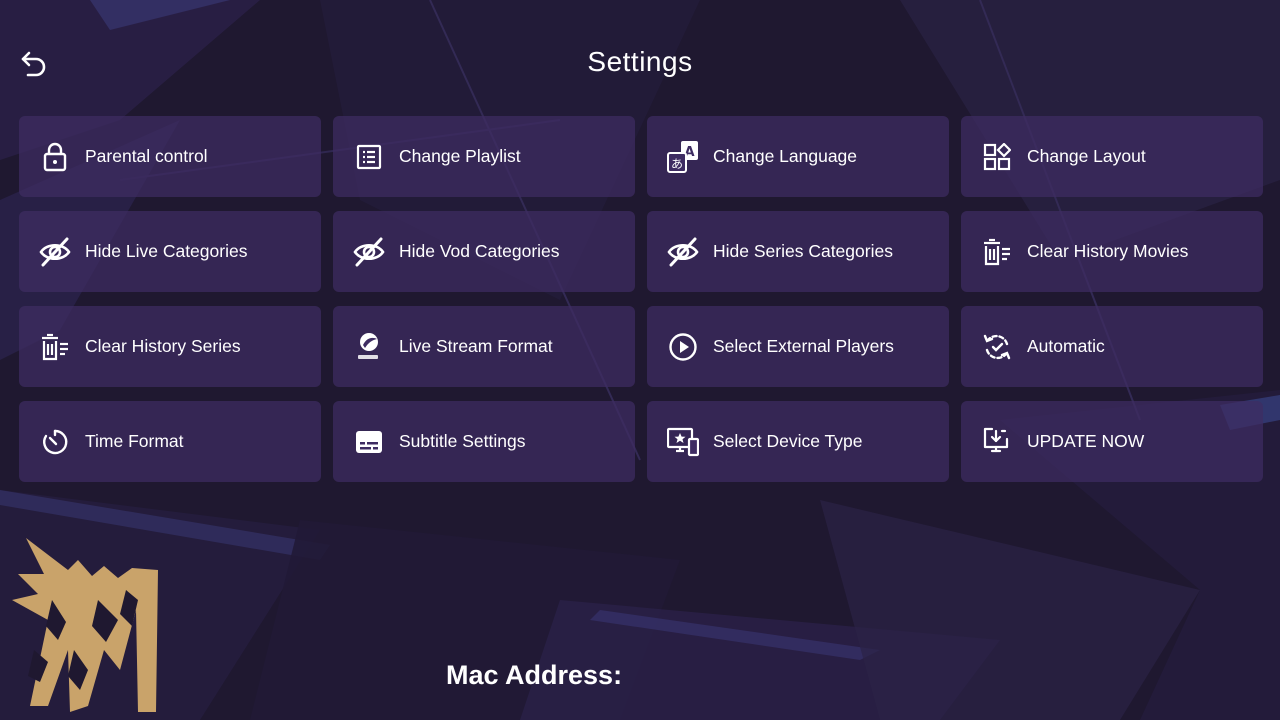 This screenshot has height=720, width=1280. I want to click on change-playlist-button: Change Playlist, so click(484, 156).